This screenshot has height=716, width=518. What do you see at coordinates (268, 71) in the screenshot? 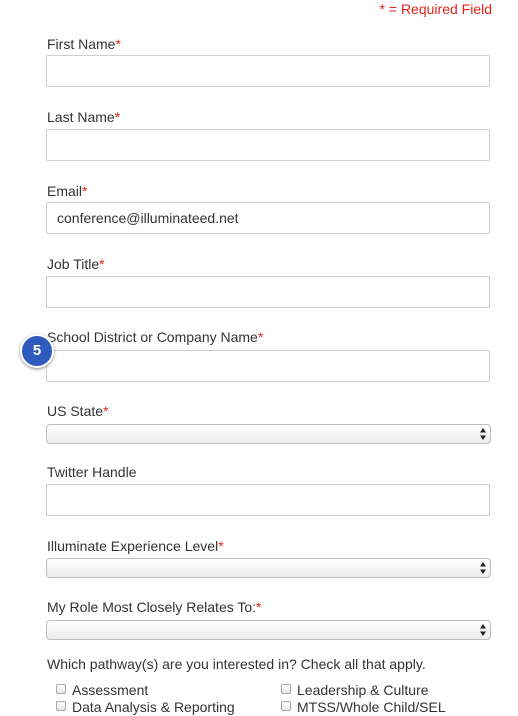
I see `first-name-input` at bounding box center [268, 71].